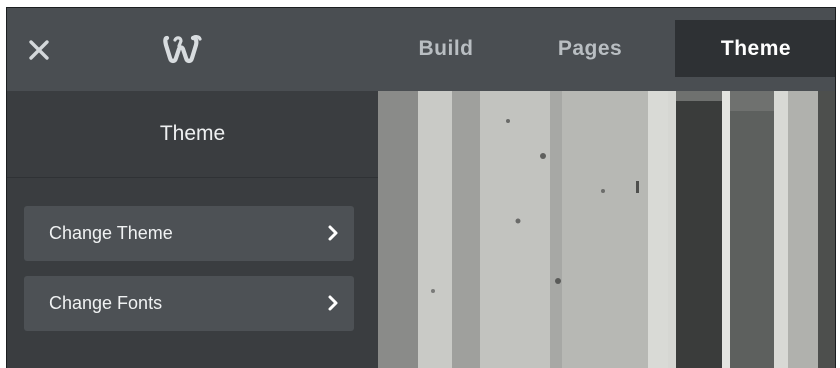  Describe the element at coordinates (184, 49) in the screenshot. I see `weebly-logo-icon` at that location.